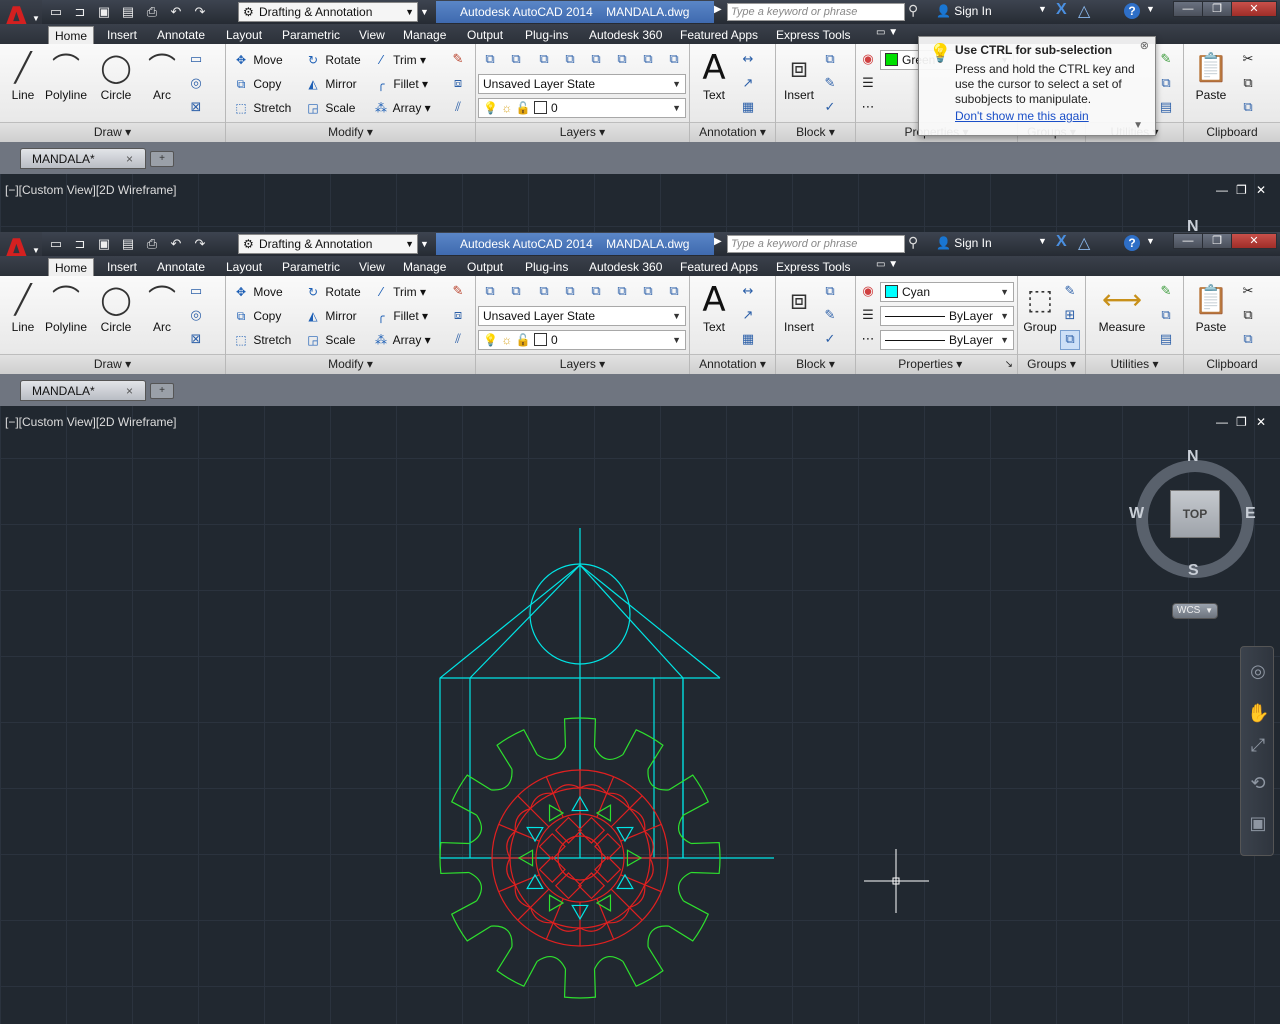 The height and width of the screenshot is (1024, 1280). What do you see at coordinates (1009, 364) in the screenshot?
I see `dialog-launcher-icon: ↘` at bounding box center [1009, 364].